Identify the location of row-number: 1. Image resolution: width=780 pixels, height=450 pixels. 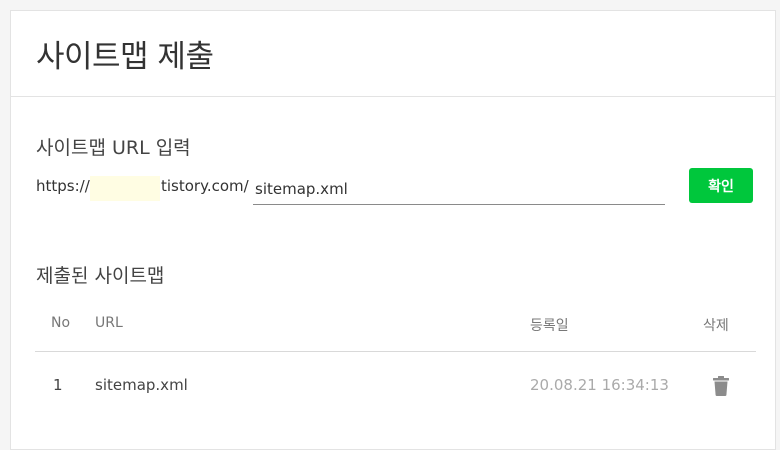
(58, 385).